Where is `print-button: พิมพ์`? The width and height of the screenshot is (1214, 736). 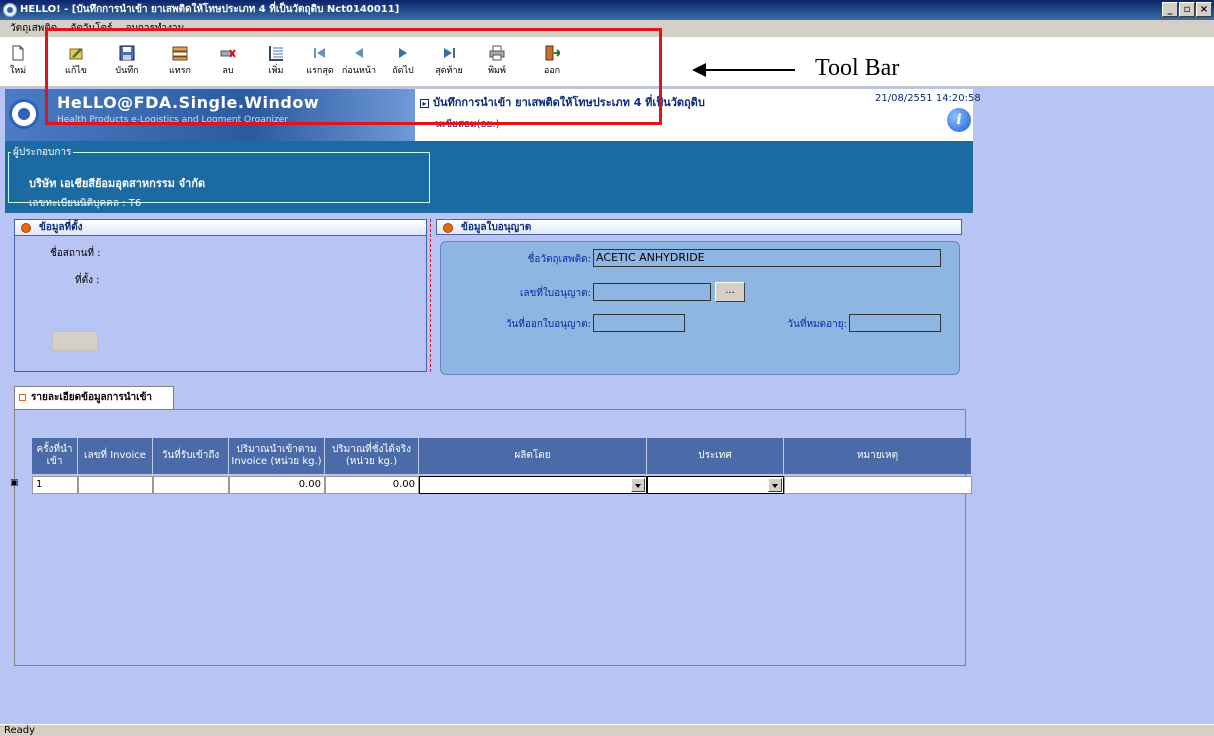
print-button: พิมพ์ is located at coordinates (497, 62).